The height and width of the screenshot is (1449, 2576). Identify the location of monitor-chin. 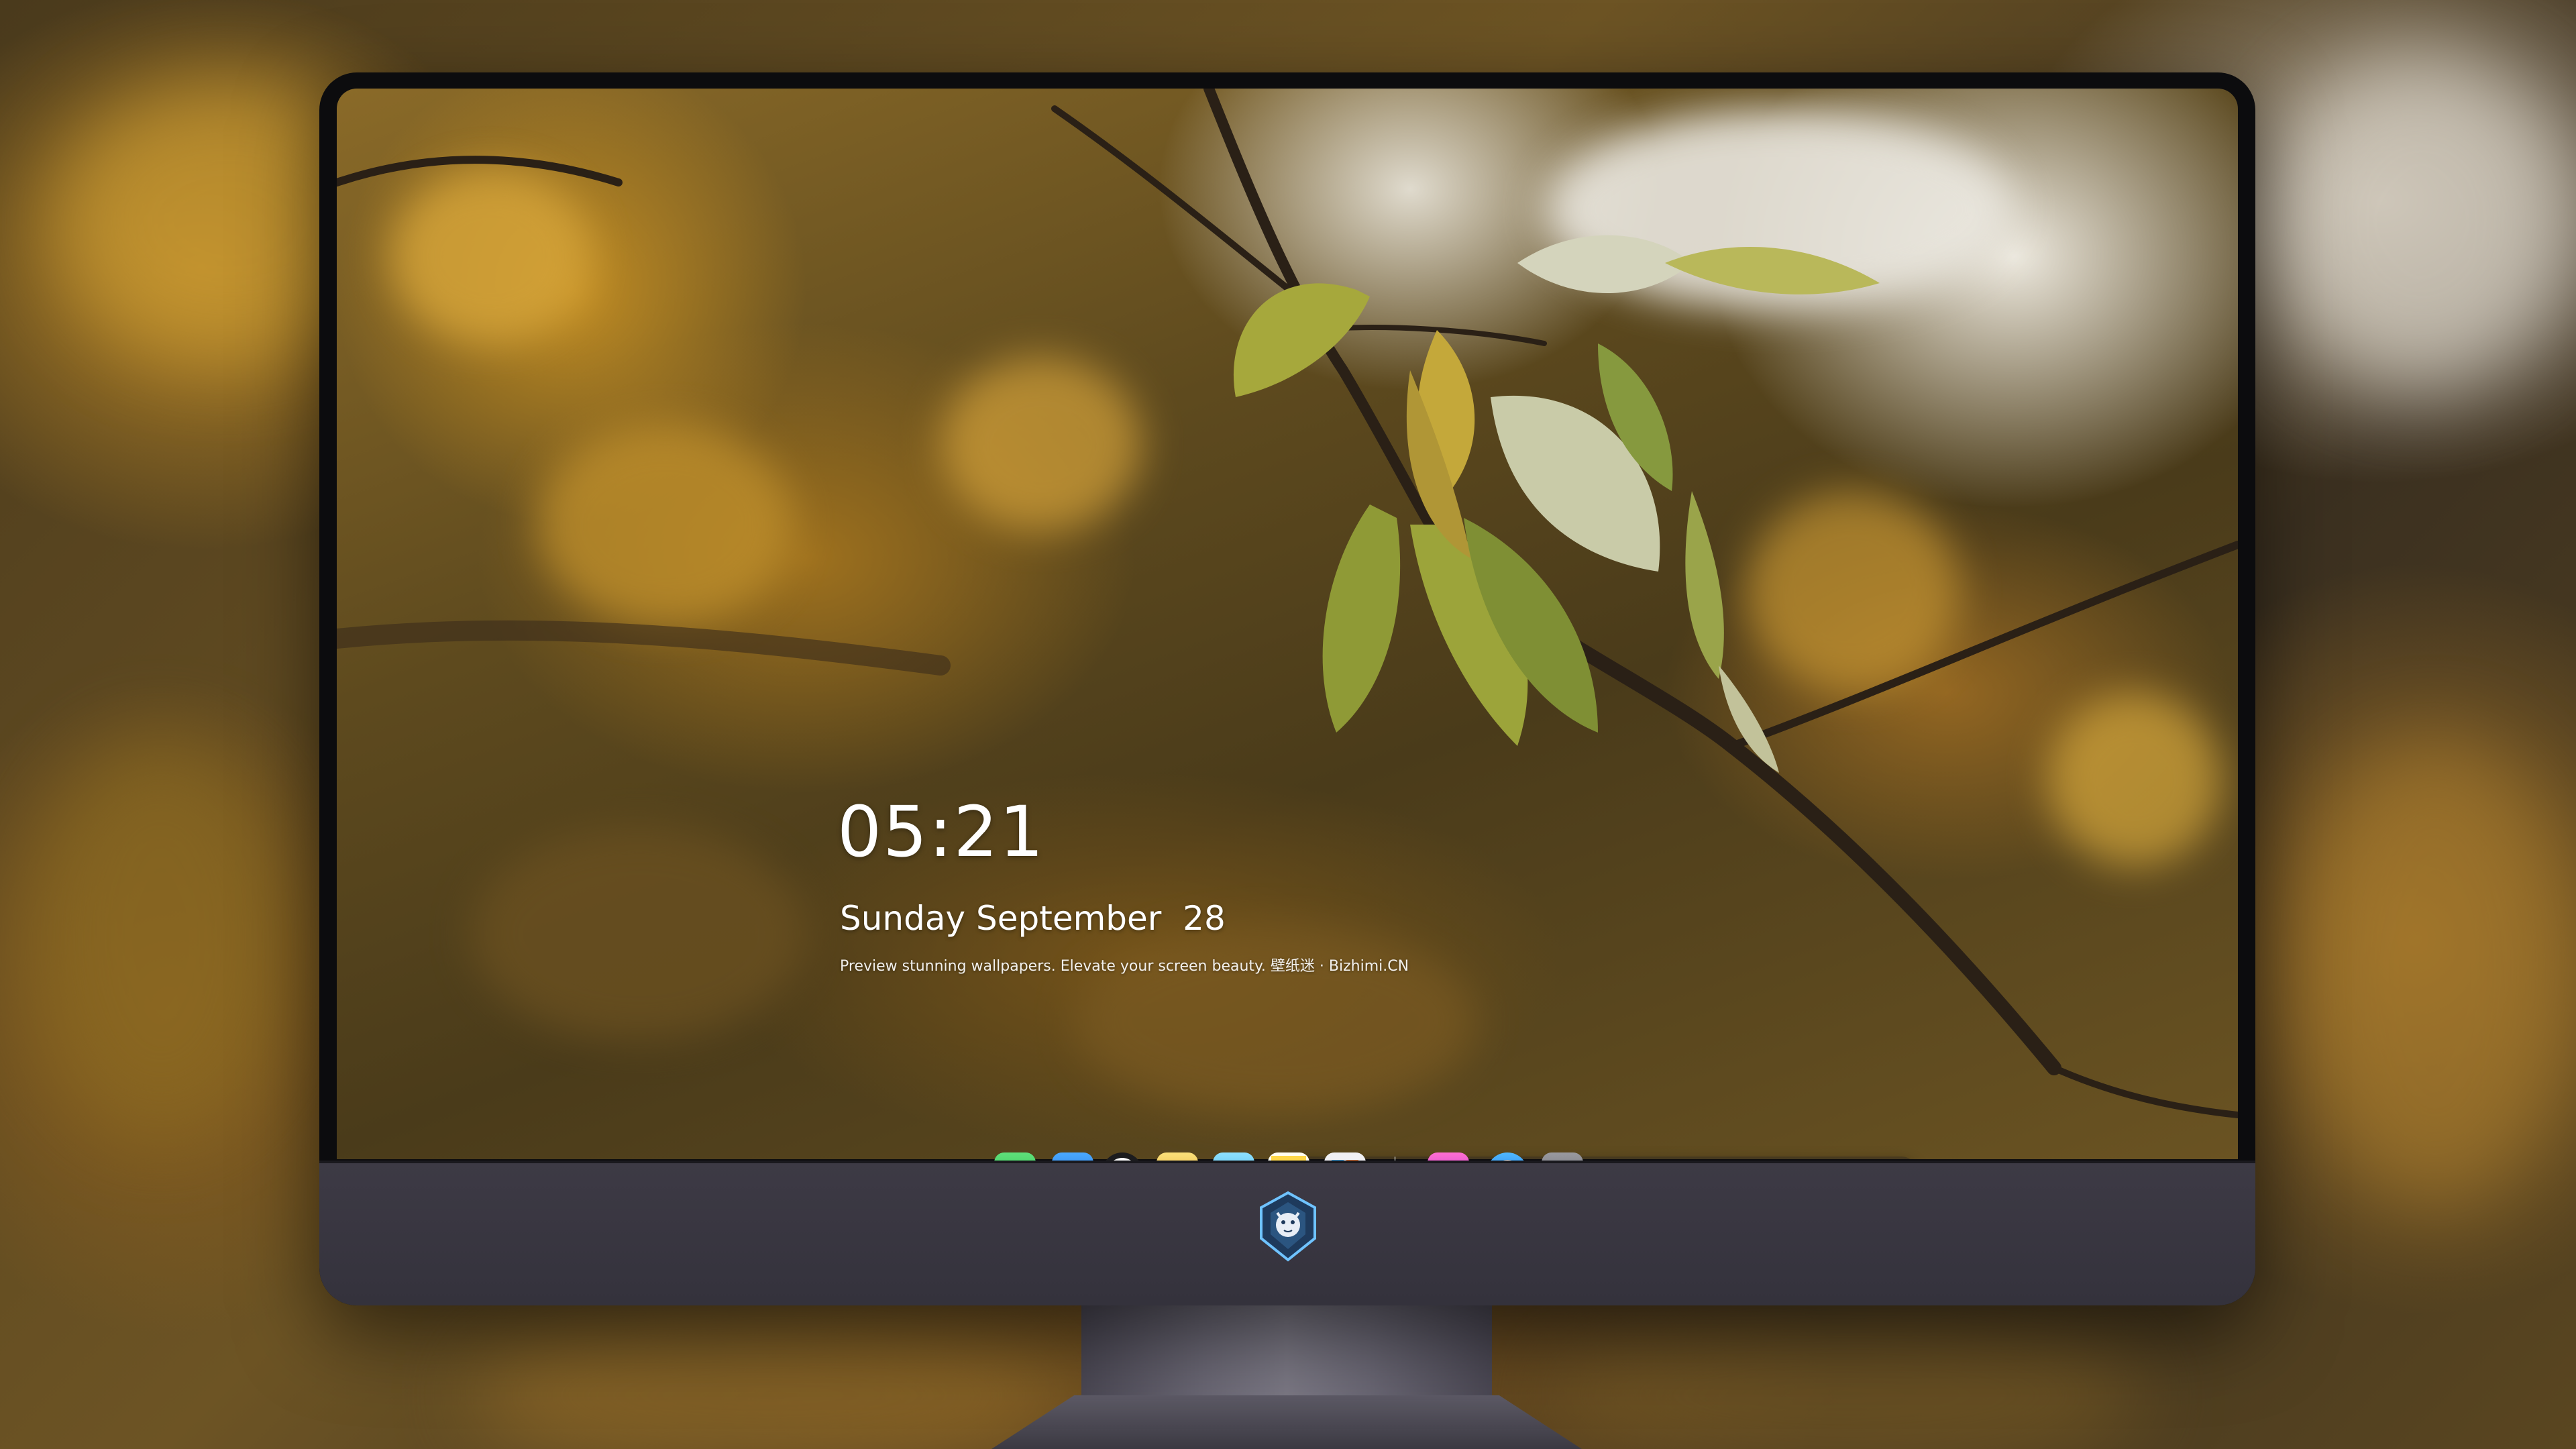
(1287, 1233).